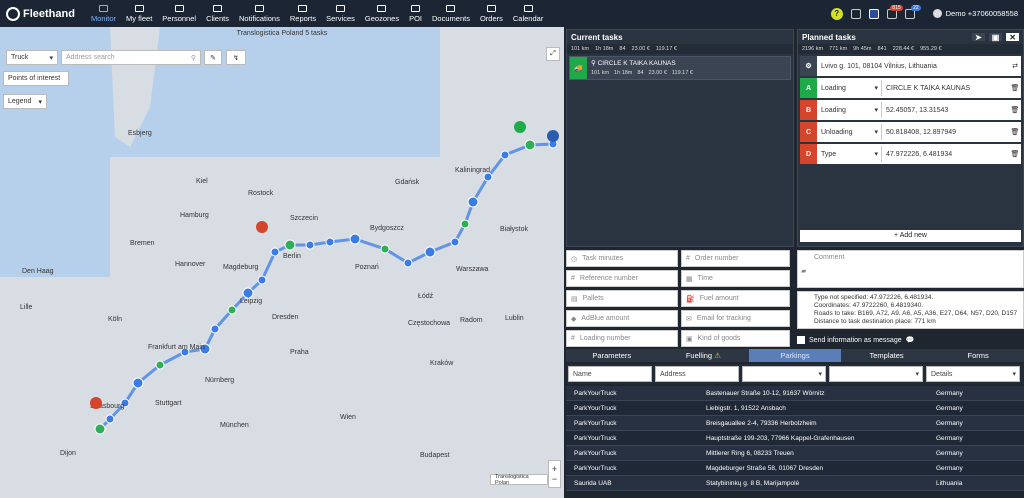  I want to click on vehicle-type-select: Truck ▾, so click(32, 57).